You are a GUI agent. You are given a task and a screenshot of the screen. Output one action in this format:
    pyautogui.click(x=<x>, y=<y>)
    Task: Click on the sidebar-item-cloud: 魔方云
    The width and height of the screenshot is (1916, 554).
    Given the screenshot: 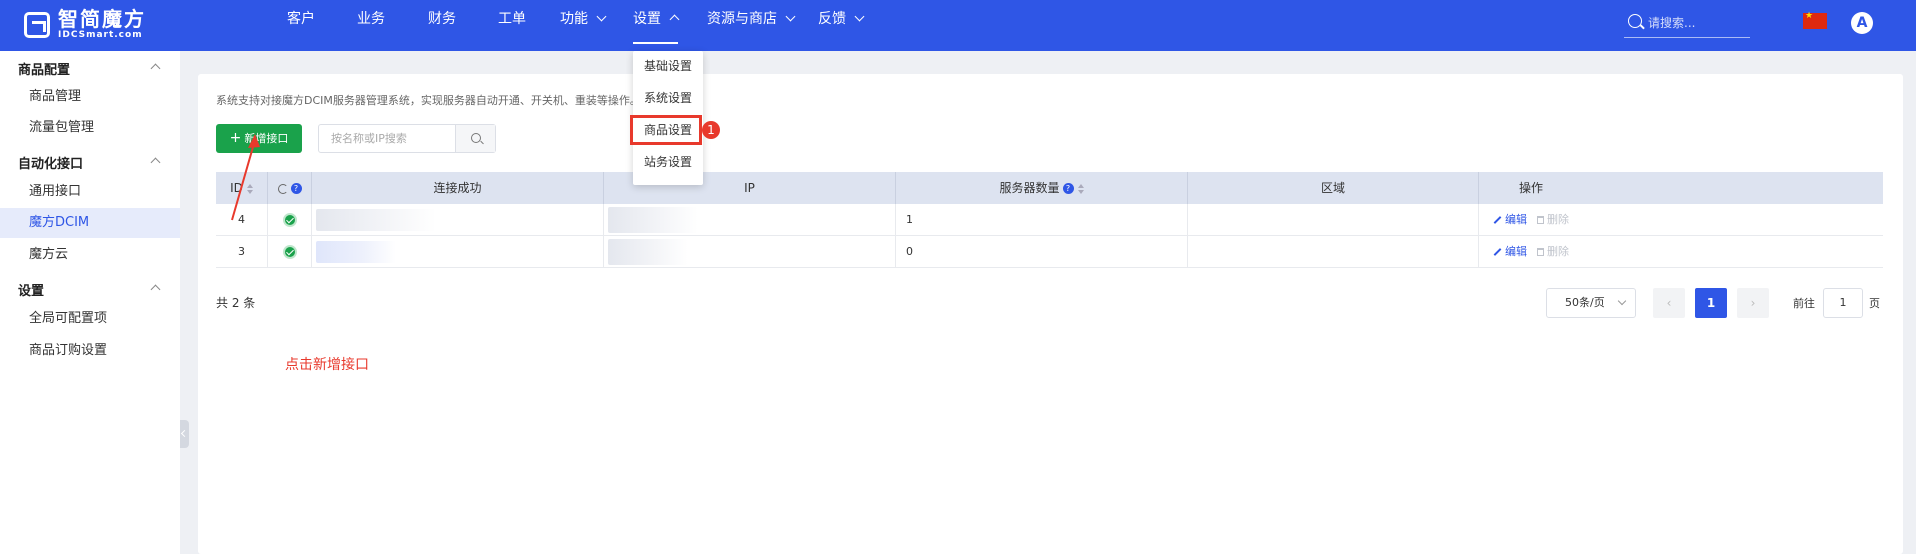 What is the action you would take?
    pyautogui.click(x=90, y=255)
    